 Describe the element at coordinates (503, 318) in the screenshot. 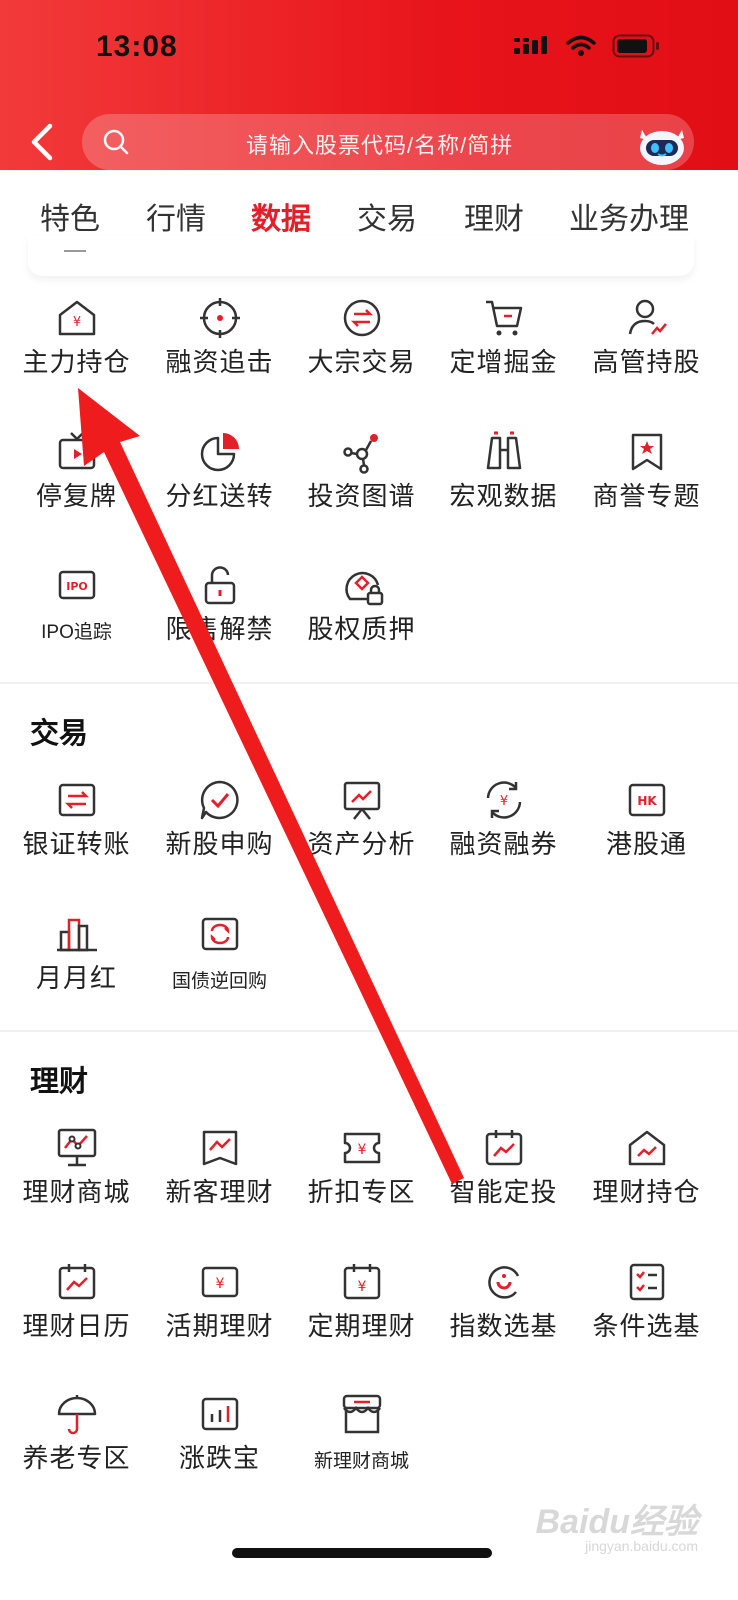

I see `cart-icon` at that location.